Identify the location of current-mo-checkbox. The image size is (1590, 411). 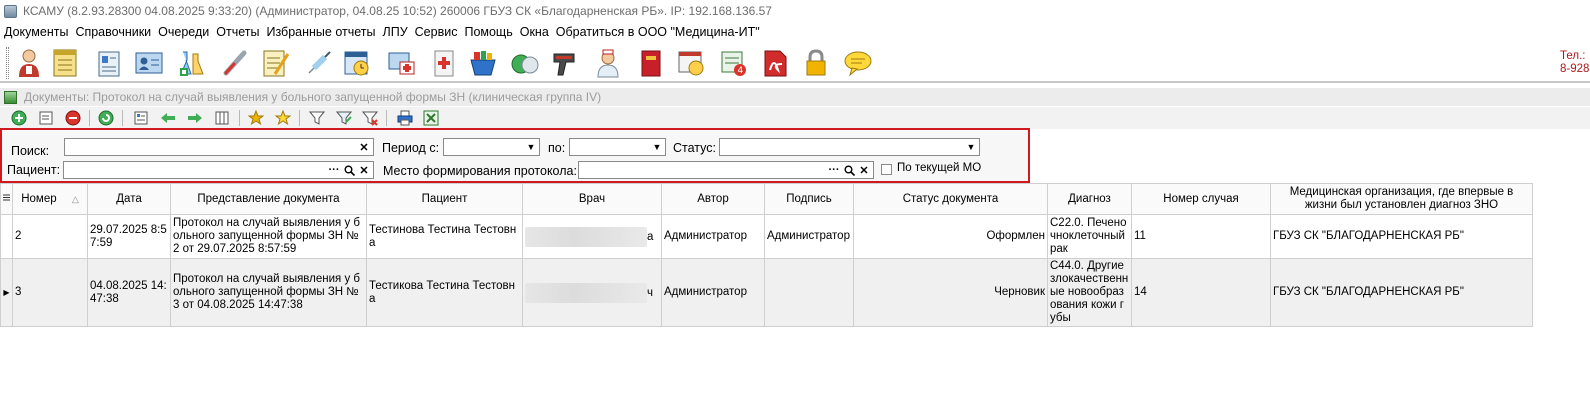
(886, 169).